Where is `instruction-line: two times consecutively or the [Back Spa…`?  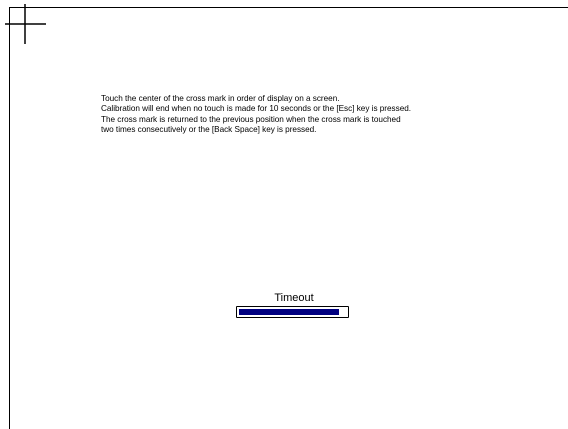
instruction-line: two times consecutively or the [Back Spa… is located at coordinates (209, 129).